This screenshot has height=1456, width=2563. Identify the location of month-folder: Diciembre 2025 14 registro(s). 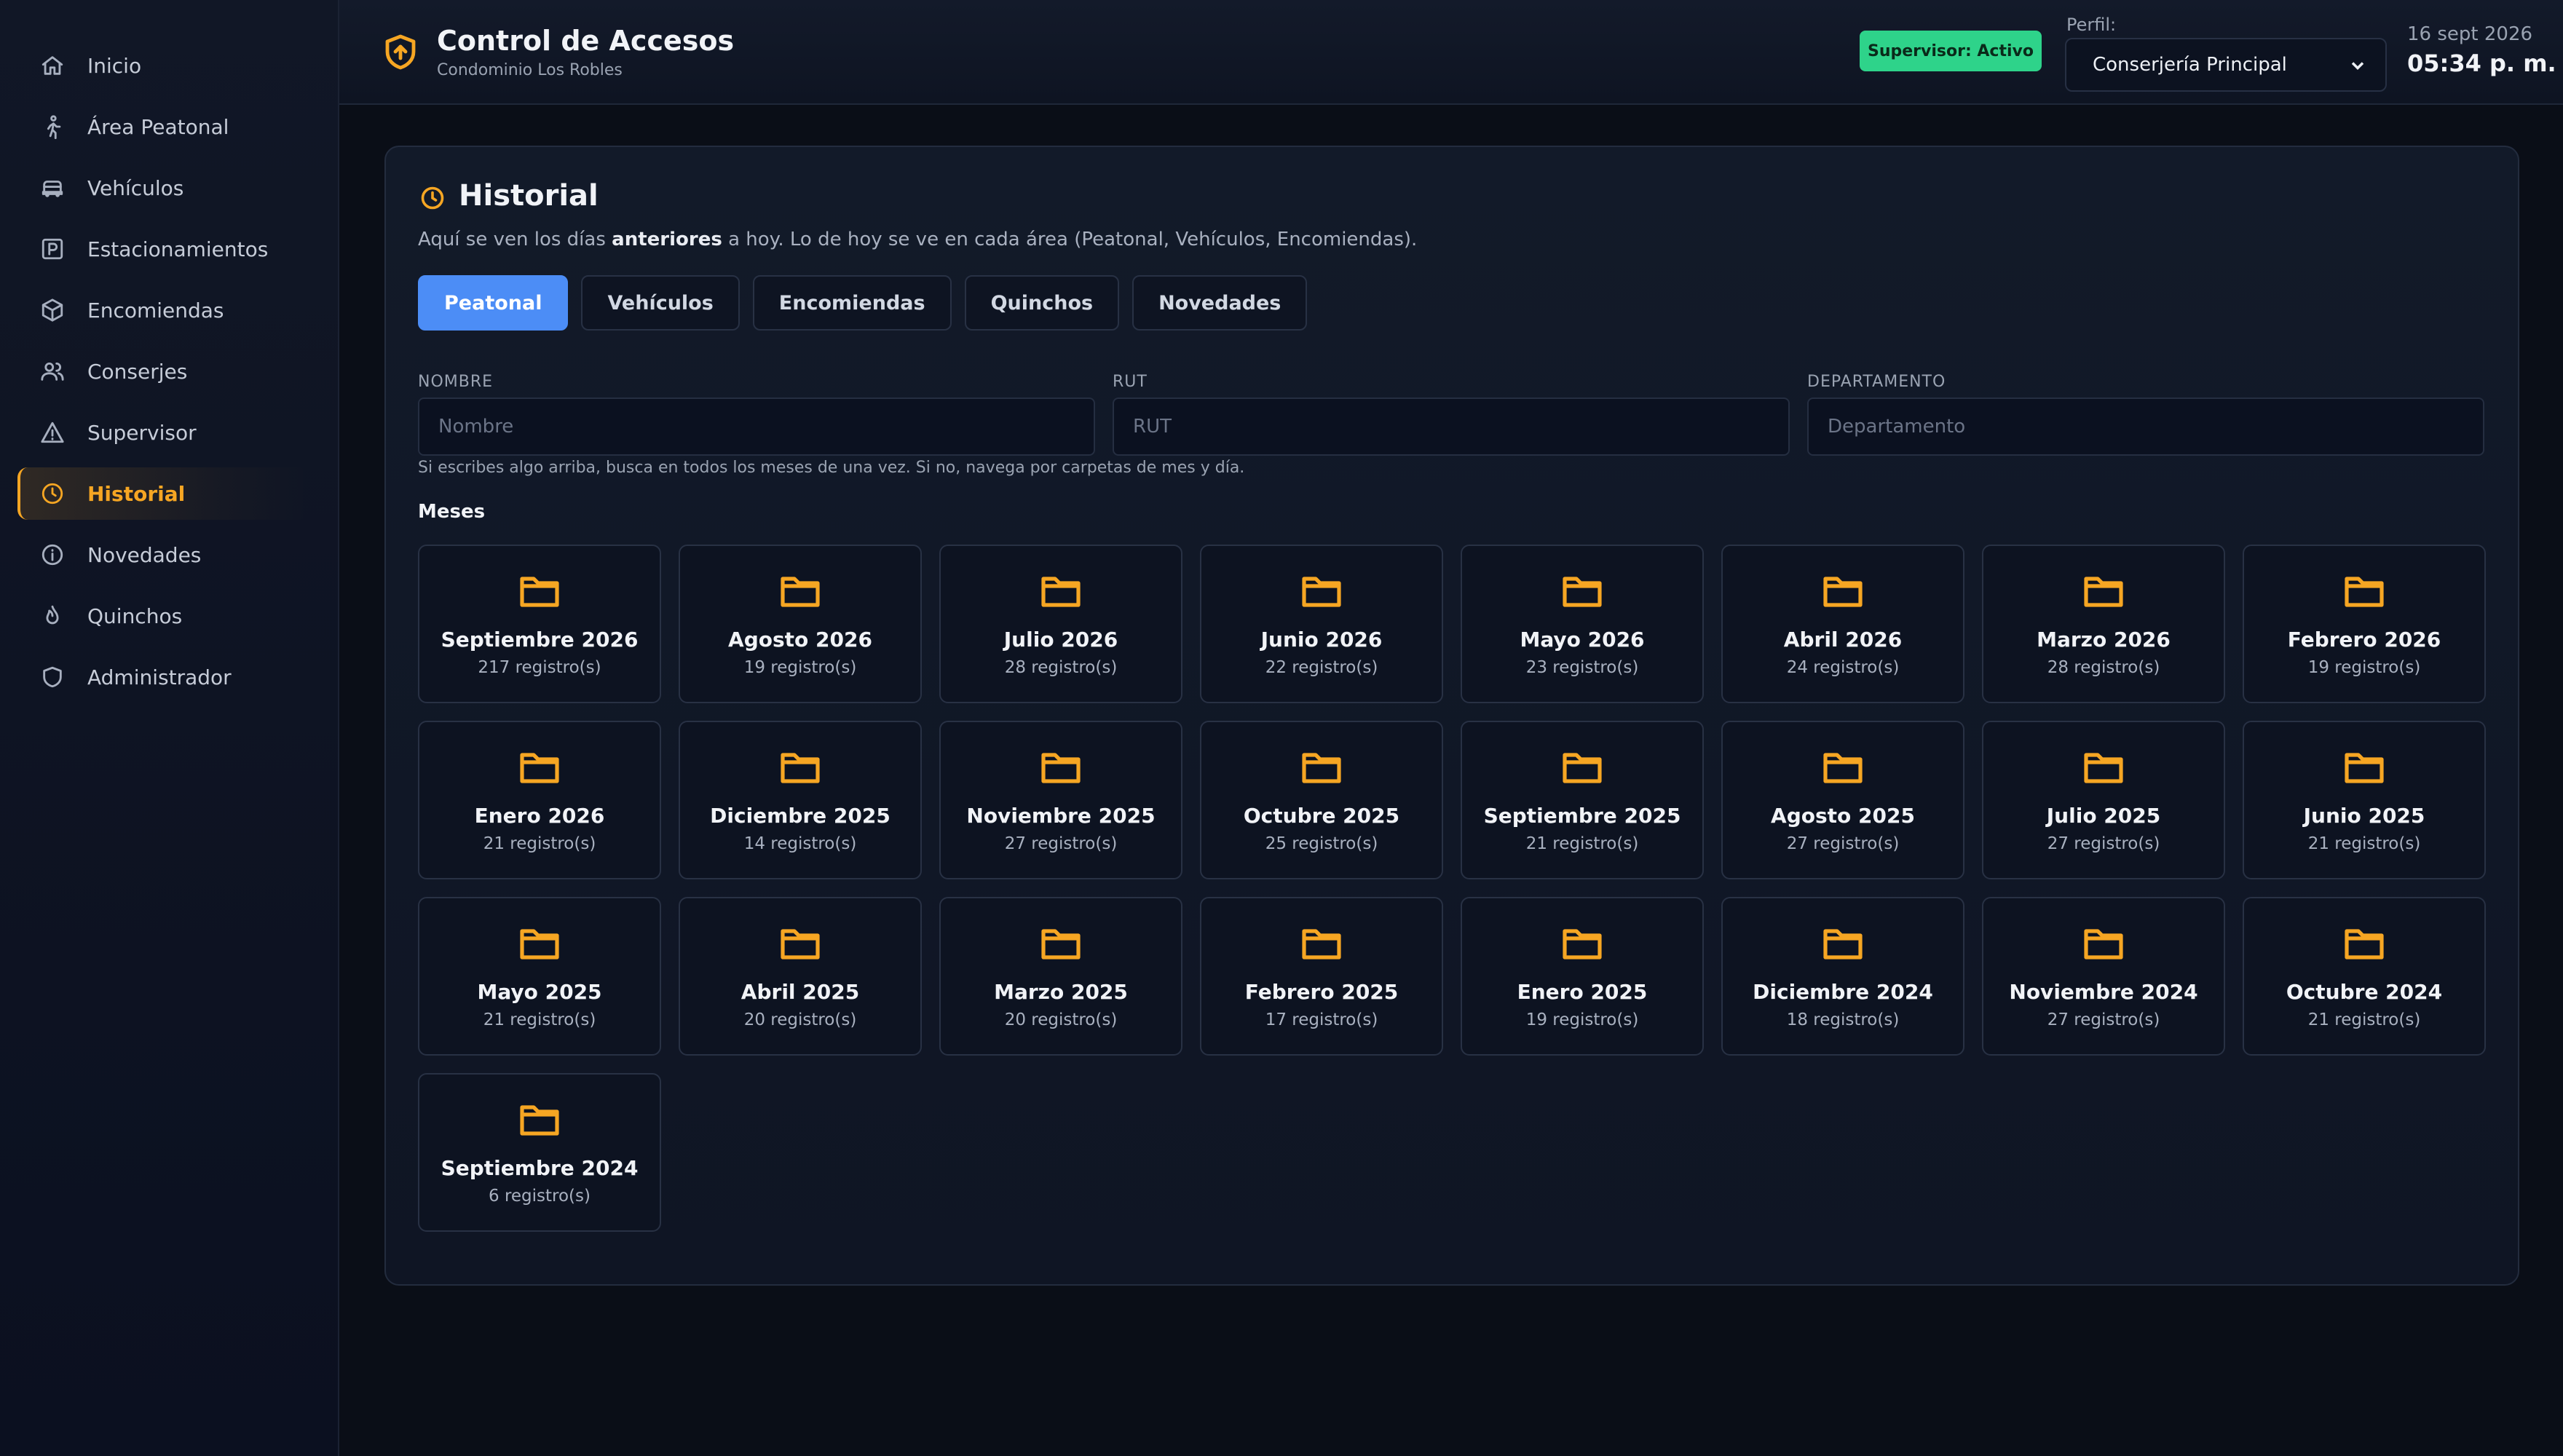
(801, 800).